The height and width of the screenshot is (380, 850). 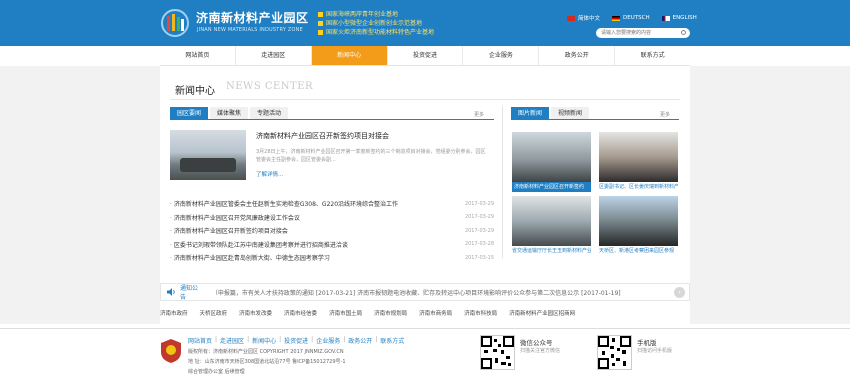 I want to click on mobile-qr-code, so click(x=614, y=352).